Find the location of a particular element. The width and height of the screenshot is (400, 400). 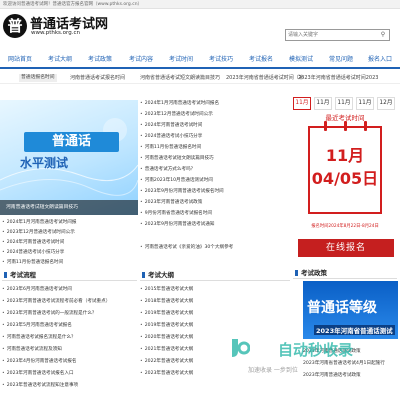

section-title: 考试政策 is located at coordinates (314, 273).